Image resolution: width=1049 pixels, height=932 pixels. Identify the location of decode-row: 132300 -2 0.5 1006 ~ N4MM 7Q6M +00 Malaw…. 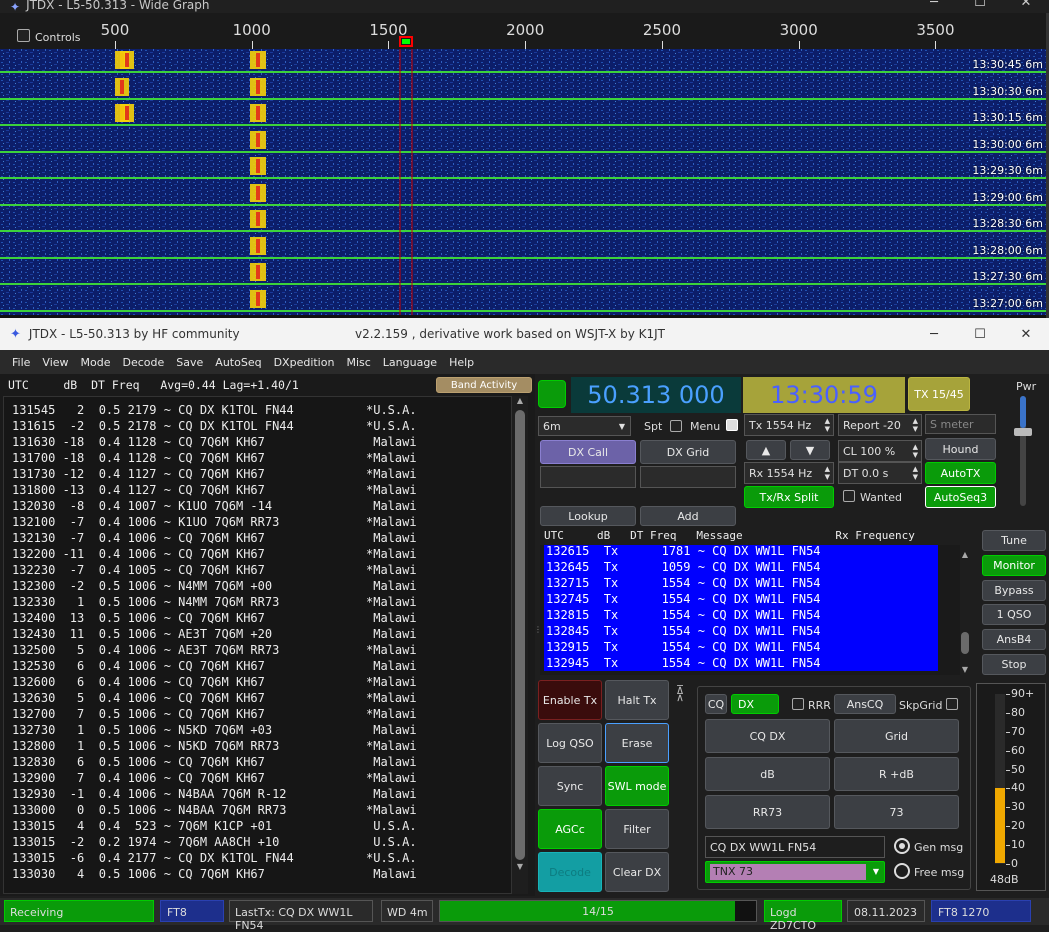
(261, 586).